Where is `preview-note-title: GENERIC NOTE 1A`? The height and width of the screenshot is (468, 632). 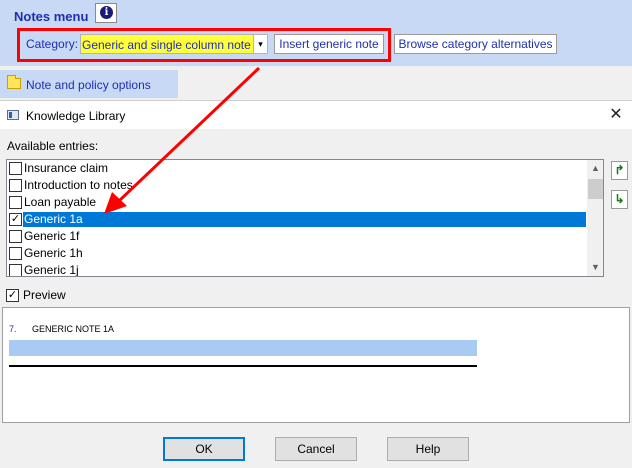 preview-note-title: GENERIC NOTE 1A is located at coordinates (73, 329).